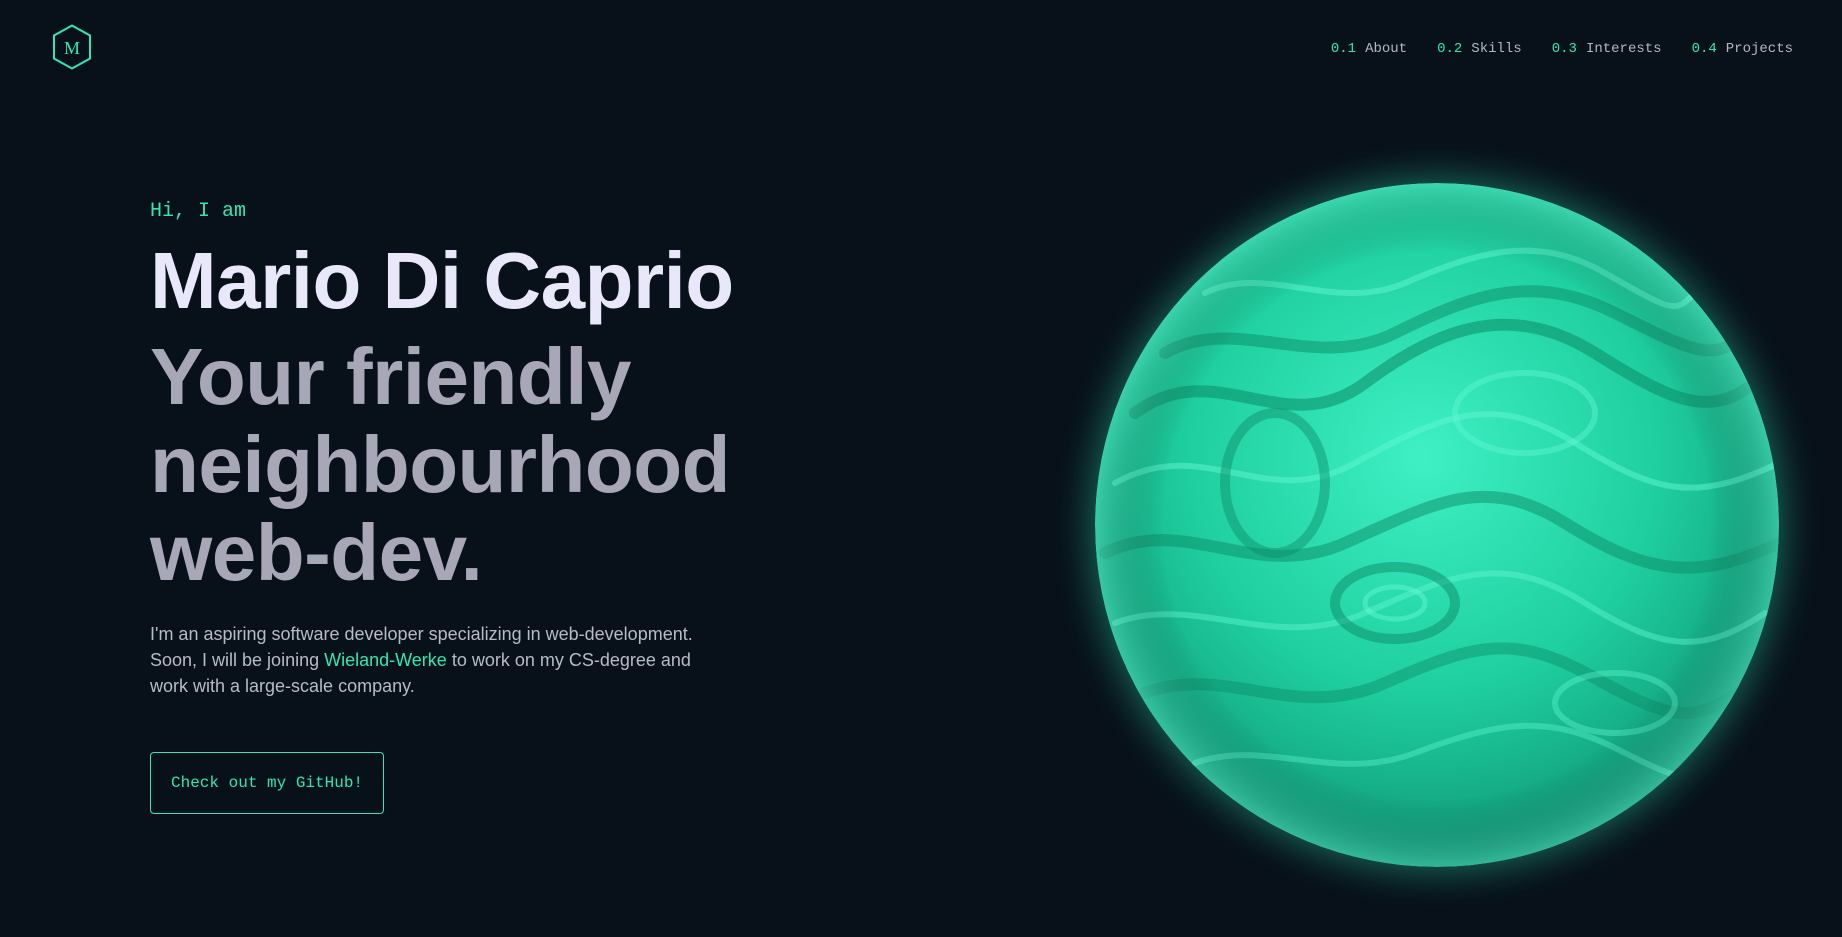 The image size is (1842, 937). Describe the element at coordinates (440, 464) in the screenshot. I see `tagline-line-2: neighbourhood` at that location.